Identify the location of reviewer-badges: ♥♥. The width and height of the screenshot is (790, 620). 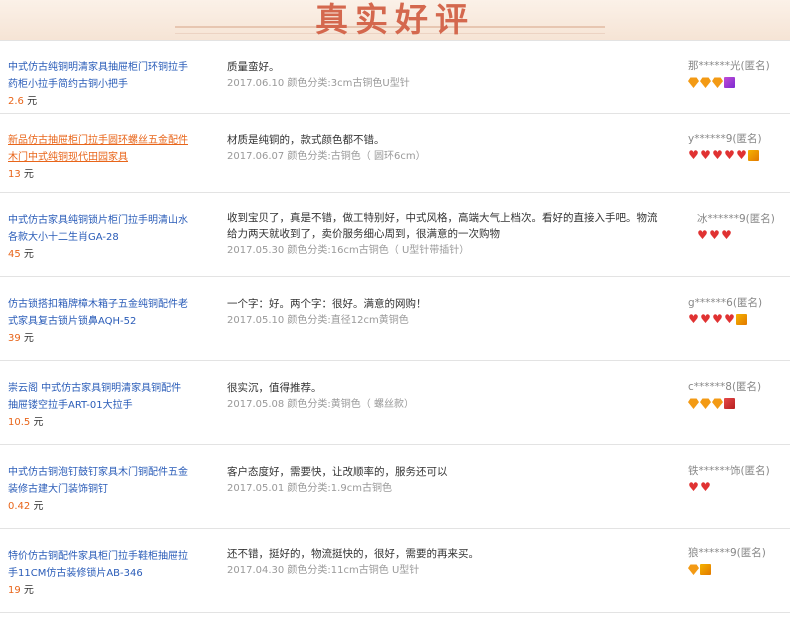
(700, 488).